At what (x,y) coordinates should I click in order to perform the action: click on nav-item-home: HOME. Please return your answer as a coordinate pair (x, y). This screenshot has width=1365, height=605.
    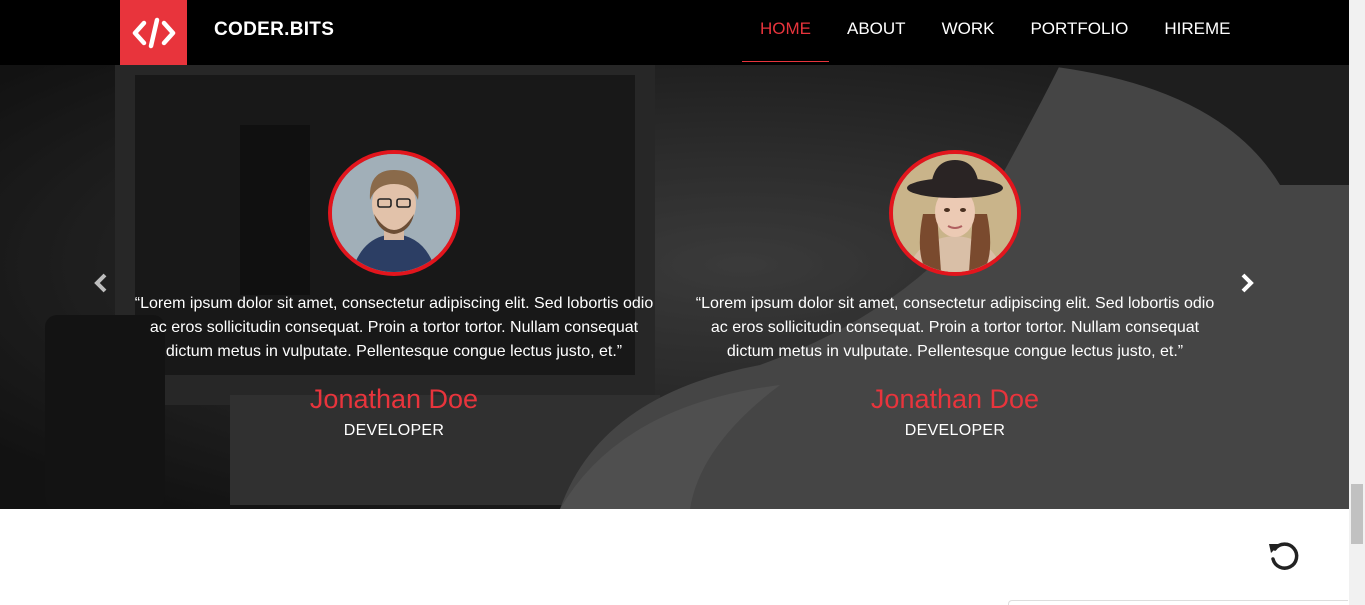
    Looking at the image, I should click on (785, 32).